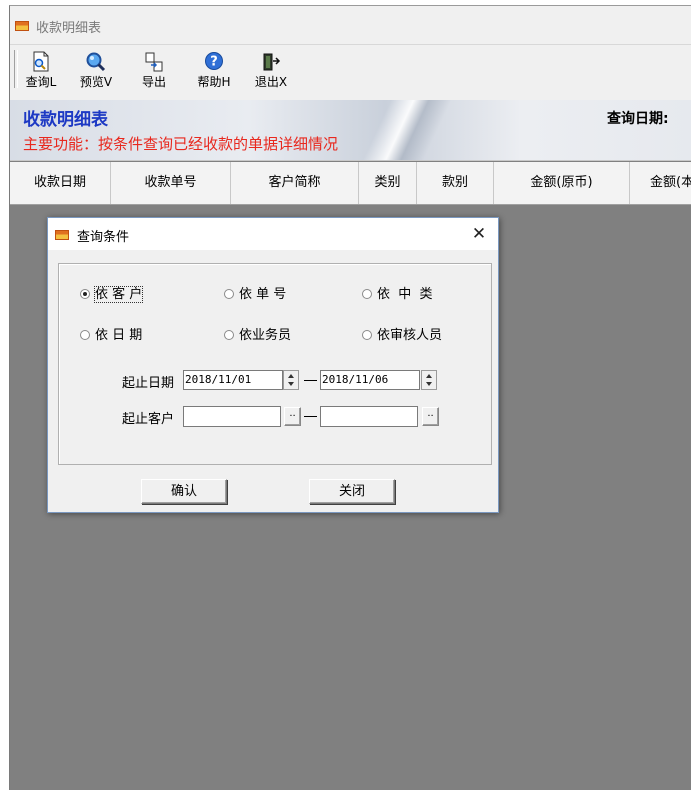 The image size is (691, 790). What do you see at coordinates (271, 82) in the screenshot?
I see `exit-button-label: 退出X` at bounding box center [271, 82].